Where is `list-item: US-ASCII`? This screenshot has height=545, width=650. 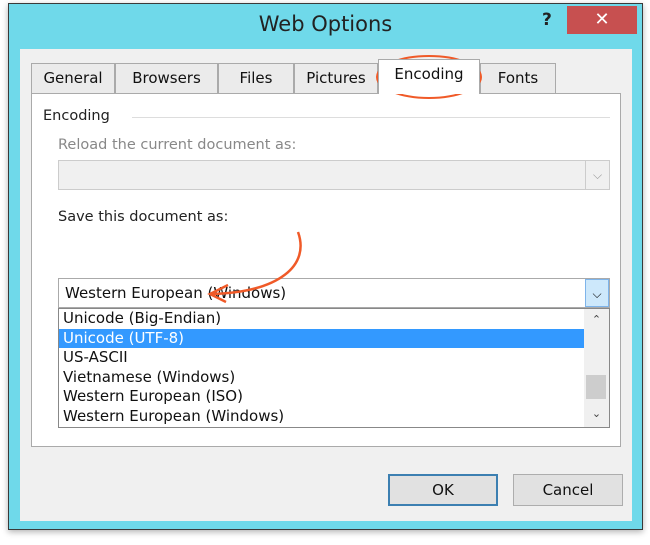
list-item: US-ASCII is located at coordinates (321, 358).